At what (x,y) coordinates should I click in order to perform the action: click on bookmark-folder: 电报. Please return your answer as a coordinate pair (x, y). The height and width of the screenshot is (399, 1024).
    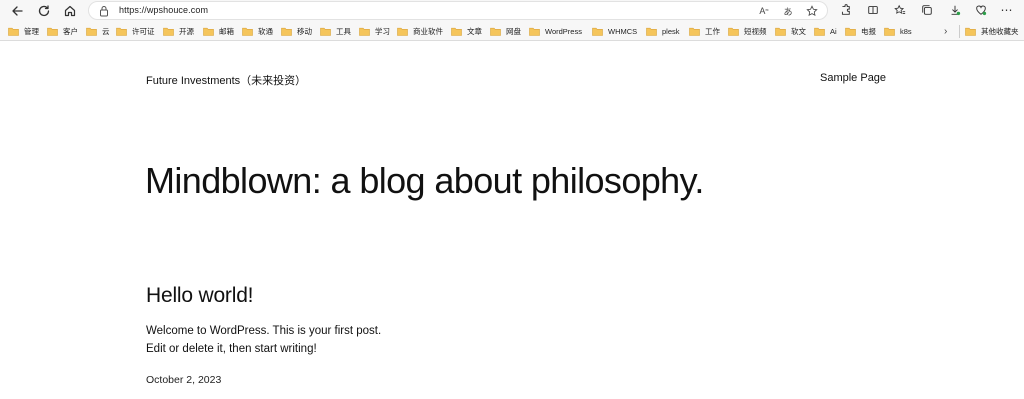
    Looking at the image, I should click on (860, 31).